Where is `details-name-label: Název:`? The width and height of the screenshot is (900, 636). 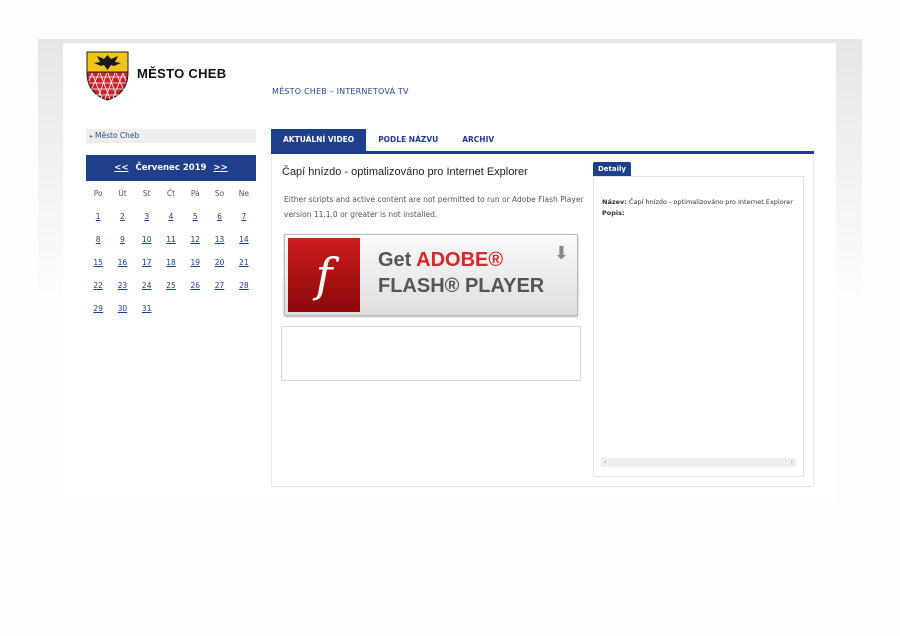
details-name-label: Název: is located at coordinates (614, 202).